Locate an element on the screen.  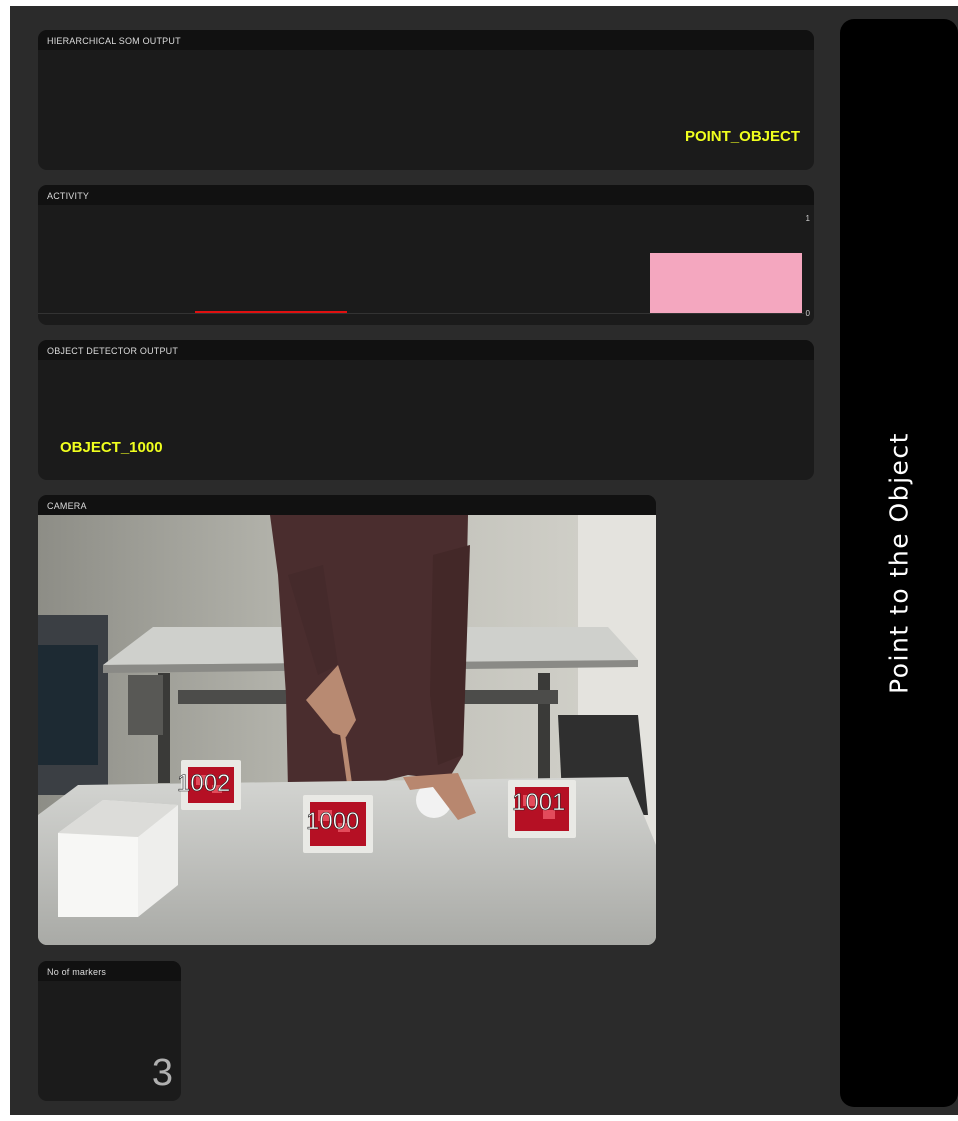
camera-title: CAMERA is located at coordinates (347, 505).